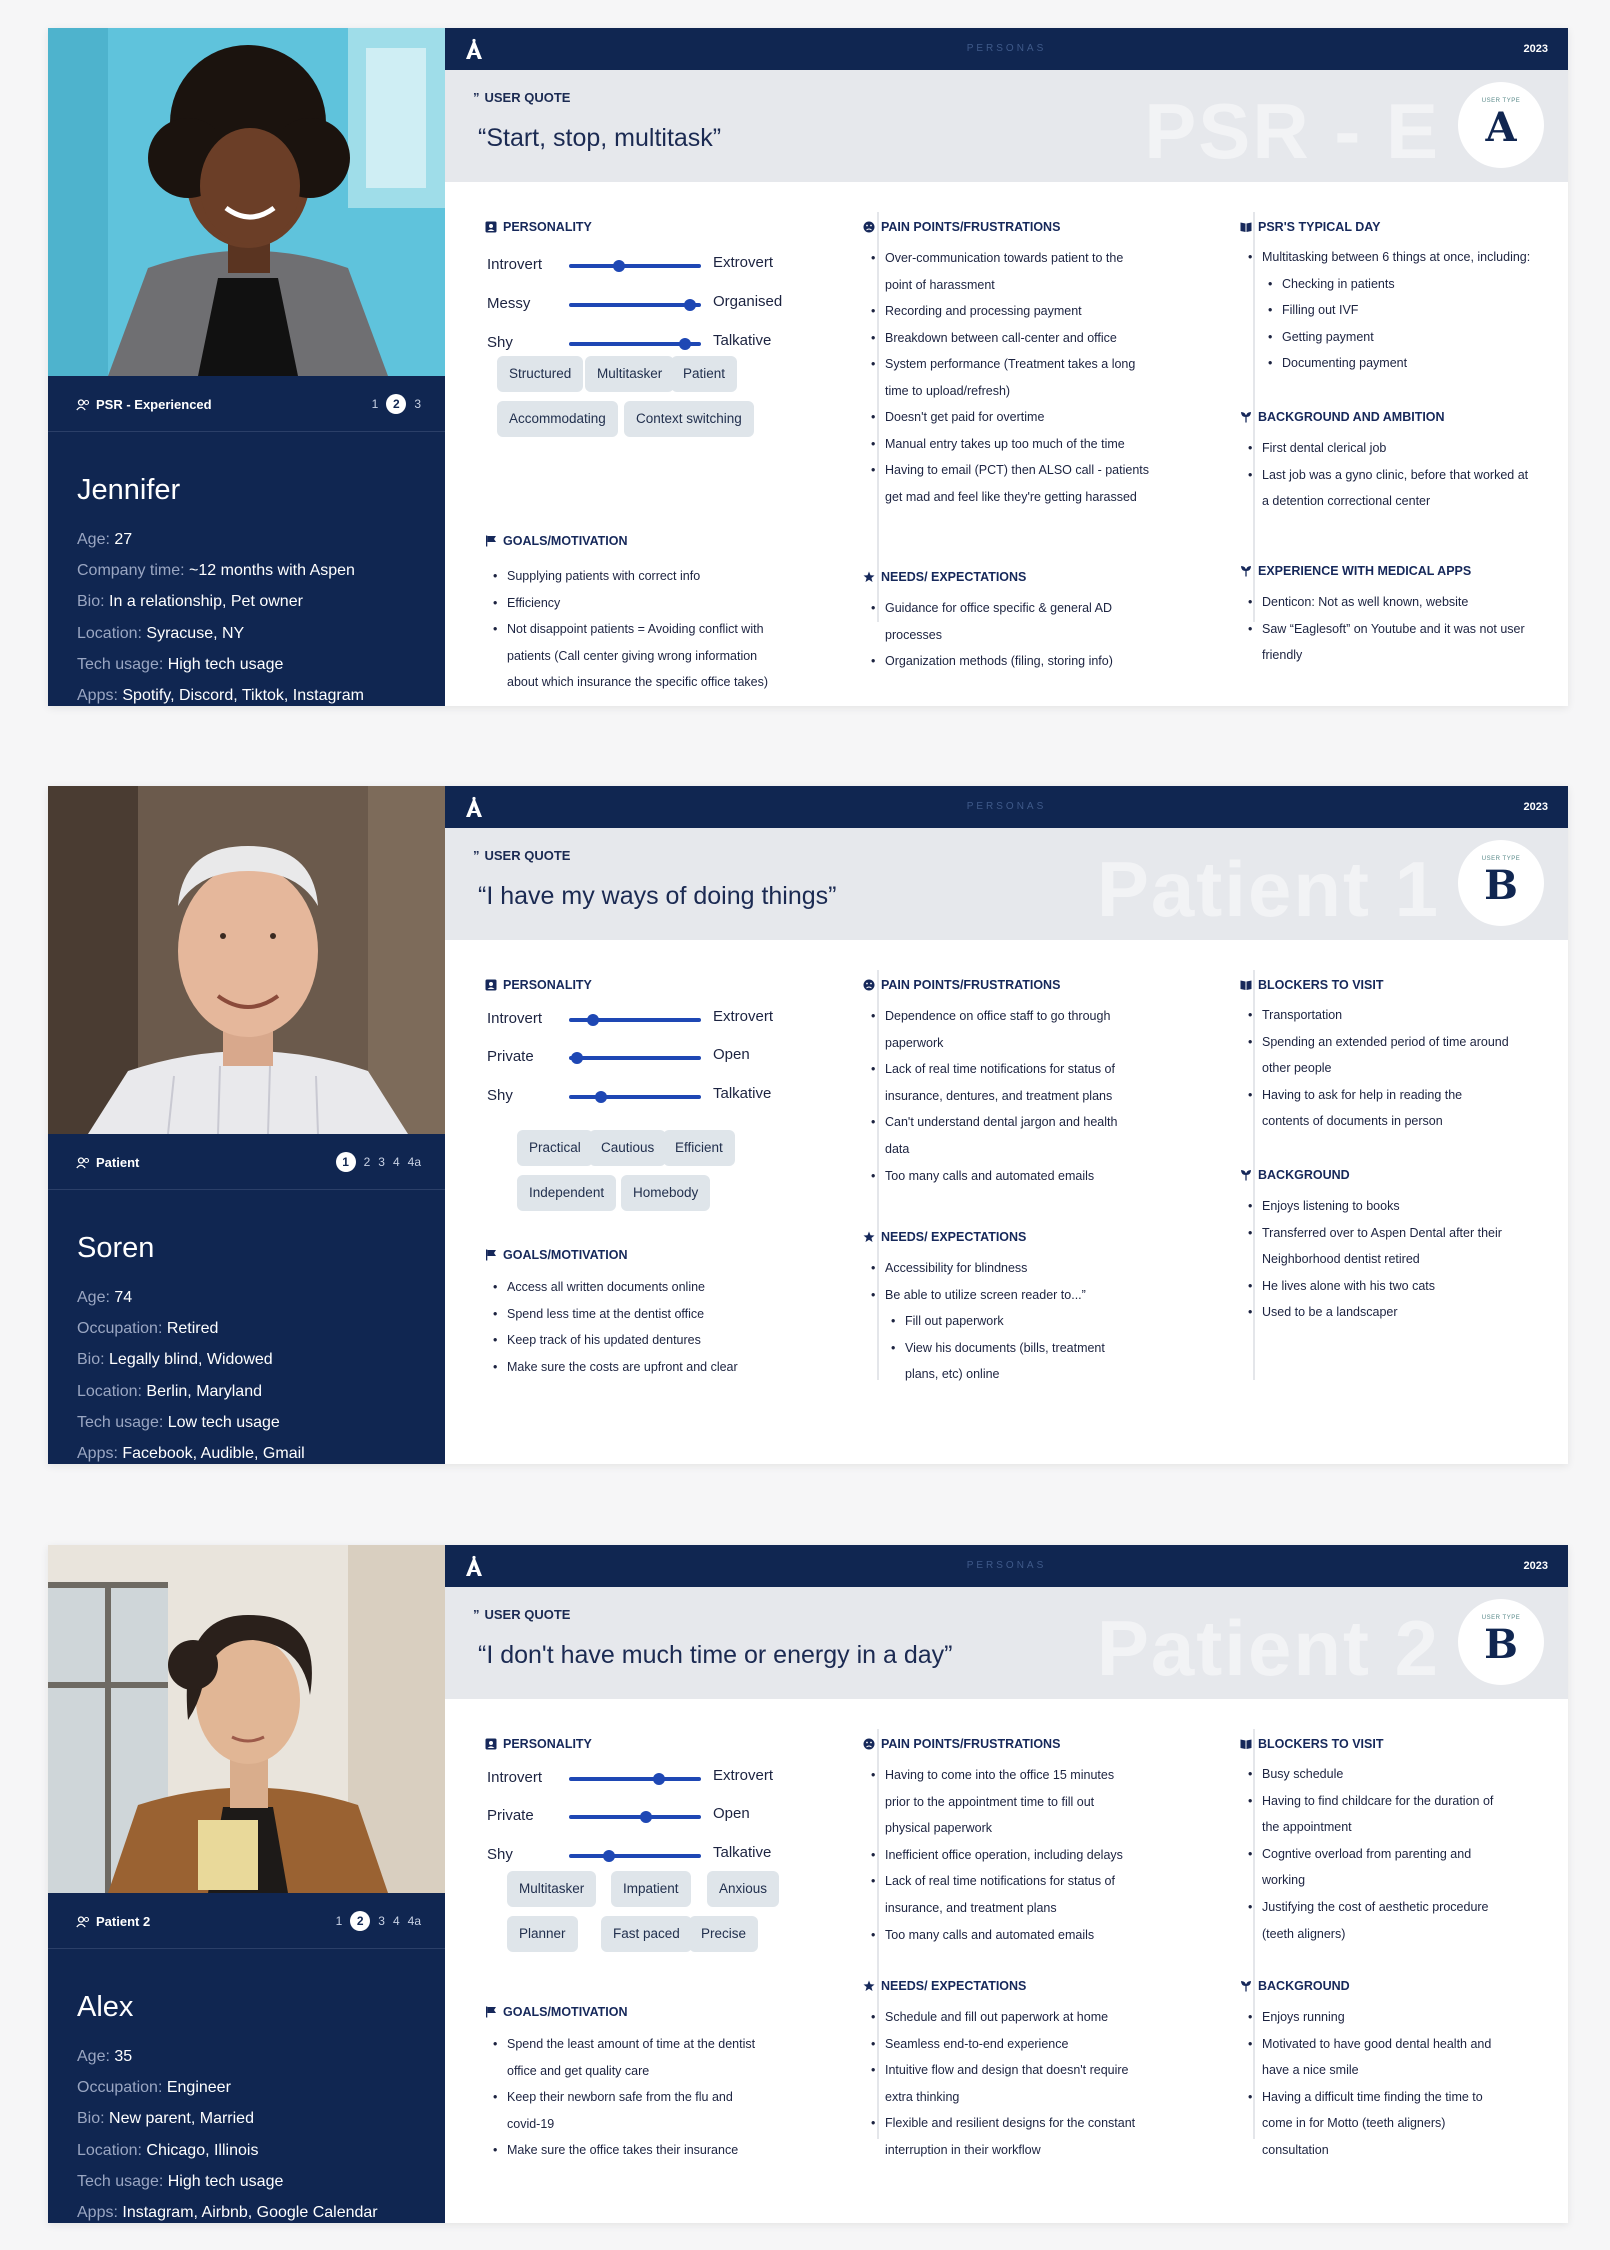  What do you see at coordinates (1003, 2017) in the screenshot?
I see `list-item: Schedule and fill out paperwork at home` at bounding box center [1003, 2017].